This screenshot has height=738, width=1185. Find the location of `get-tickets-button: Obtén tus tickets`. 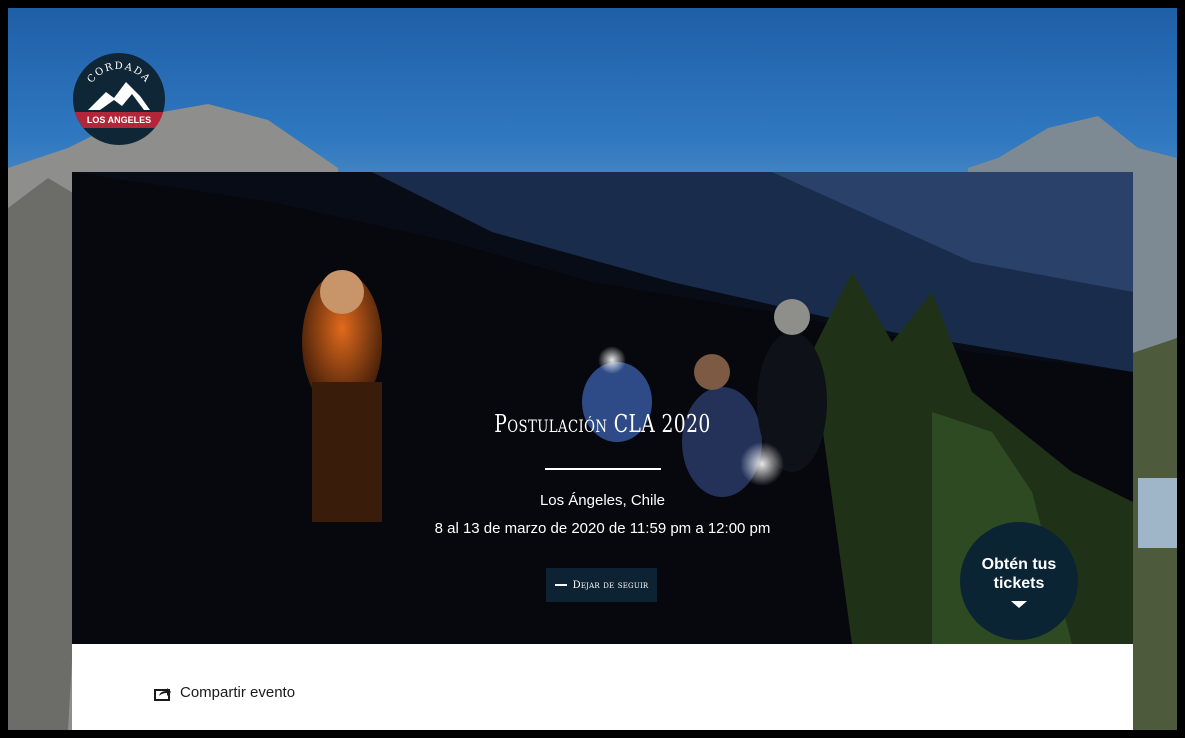

get-tickets-button: Obtén tus tickets is located at coordinates (1019, 581).